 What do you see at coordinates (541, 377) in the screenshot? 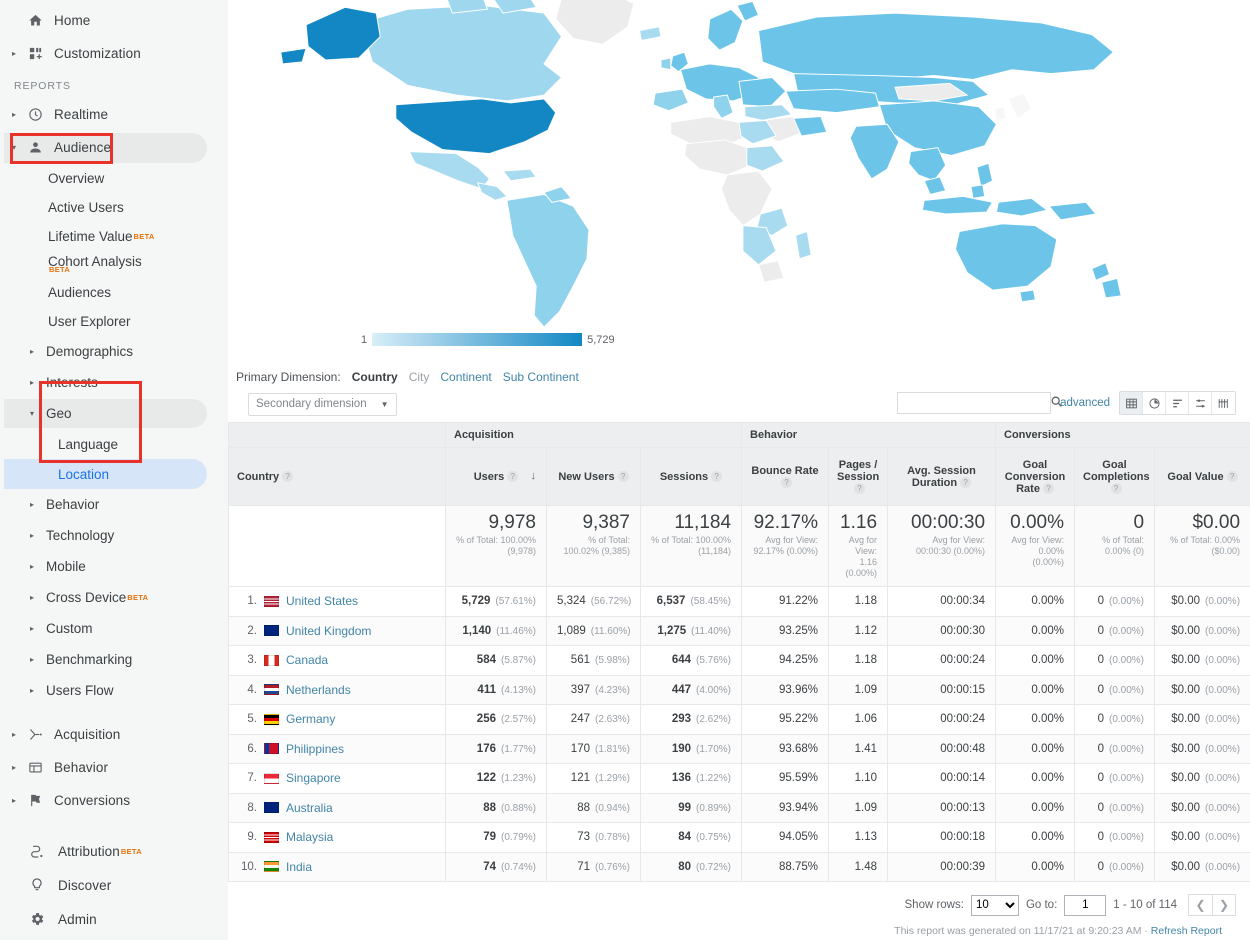
I see `primary-dimension-sub-continent: Sub Continent` at bounding box center [541, 377].